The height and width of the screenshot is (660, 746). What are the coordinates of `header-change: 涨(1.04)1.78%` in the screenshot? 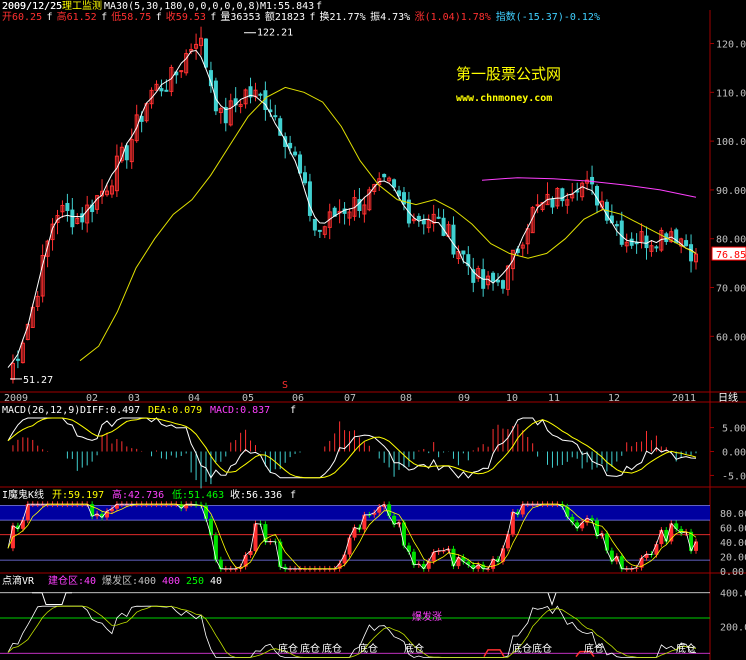 It's located at (453, 17).